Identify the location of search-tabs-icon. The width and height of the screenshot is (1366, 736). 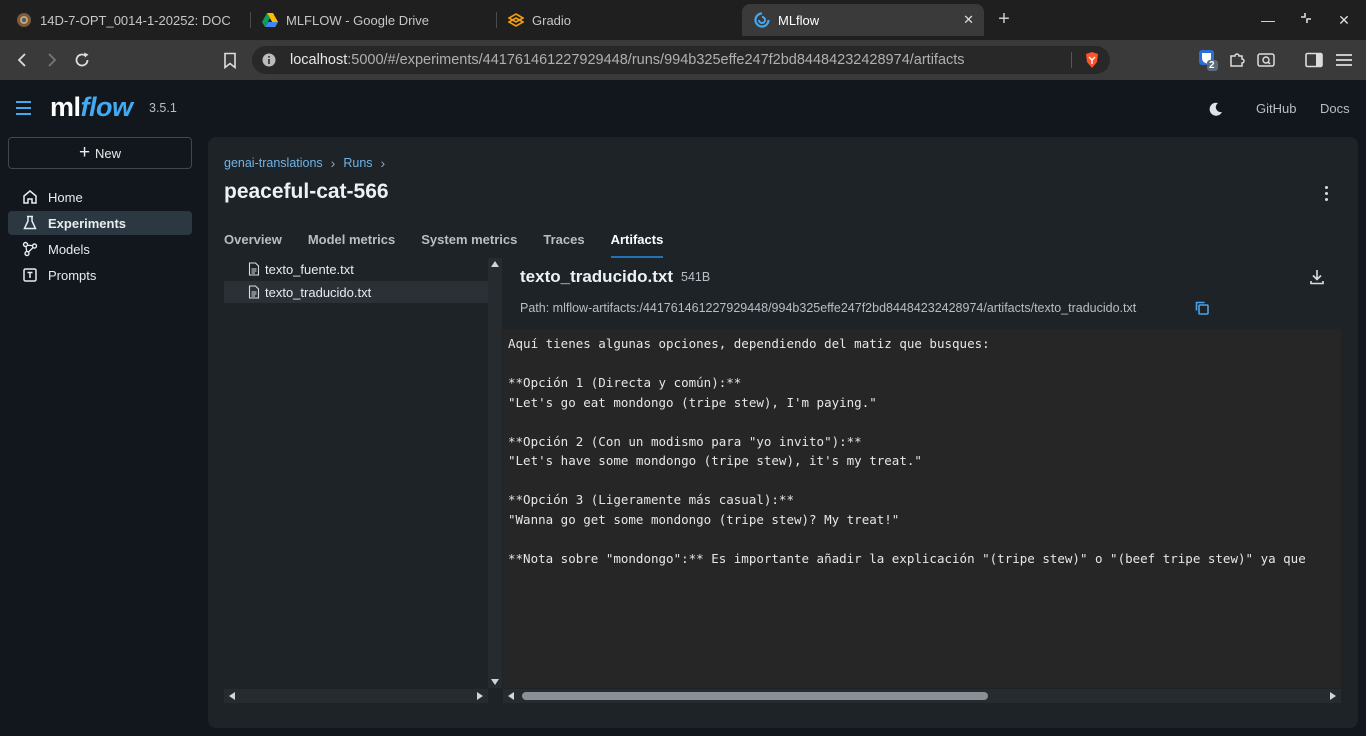
(1266, 60).